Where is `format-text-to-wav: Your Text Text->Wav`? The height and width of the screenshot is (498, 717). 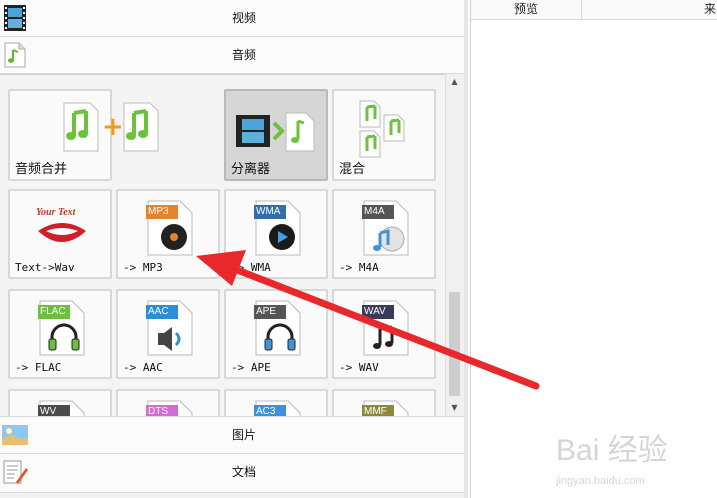
format-text-to-wav: Your Text Text->Wav is located at coordinates (60, 234).